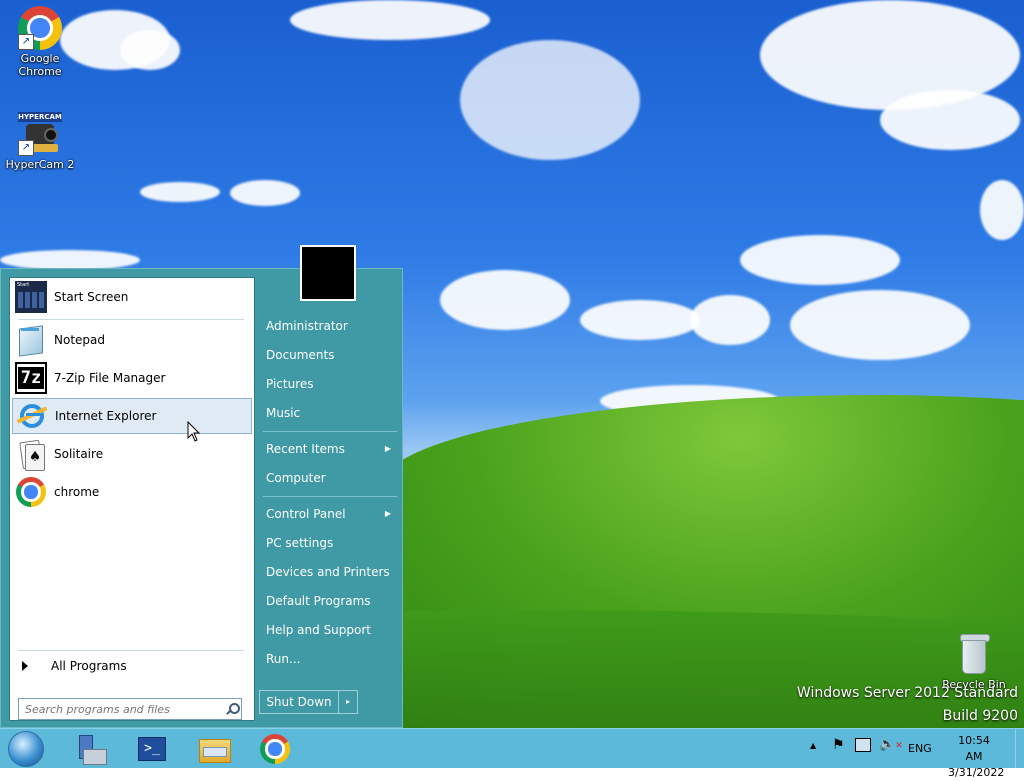 Image resolution: width=1024 pixels, height=781 pixels. Describe the element at coordinates (813, 745) in the screenshot. I see `tray-overflow-button: ▲` at that location.